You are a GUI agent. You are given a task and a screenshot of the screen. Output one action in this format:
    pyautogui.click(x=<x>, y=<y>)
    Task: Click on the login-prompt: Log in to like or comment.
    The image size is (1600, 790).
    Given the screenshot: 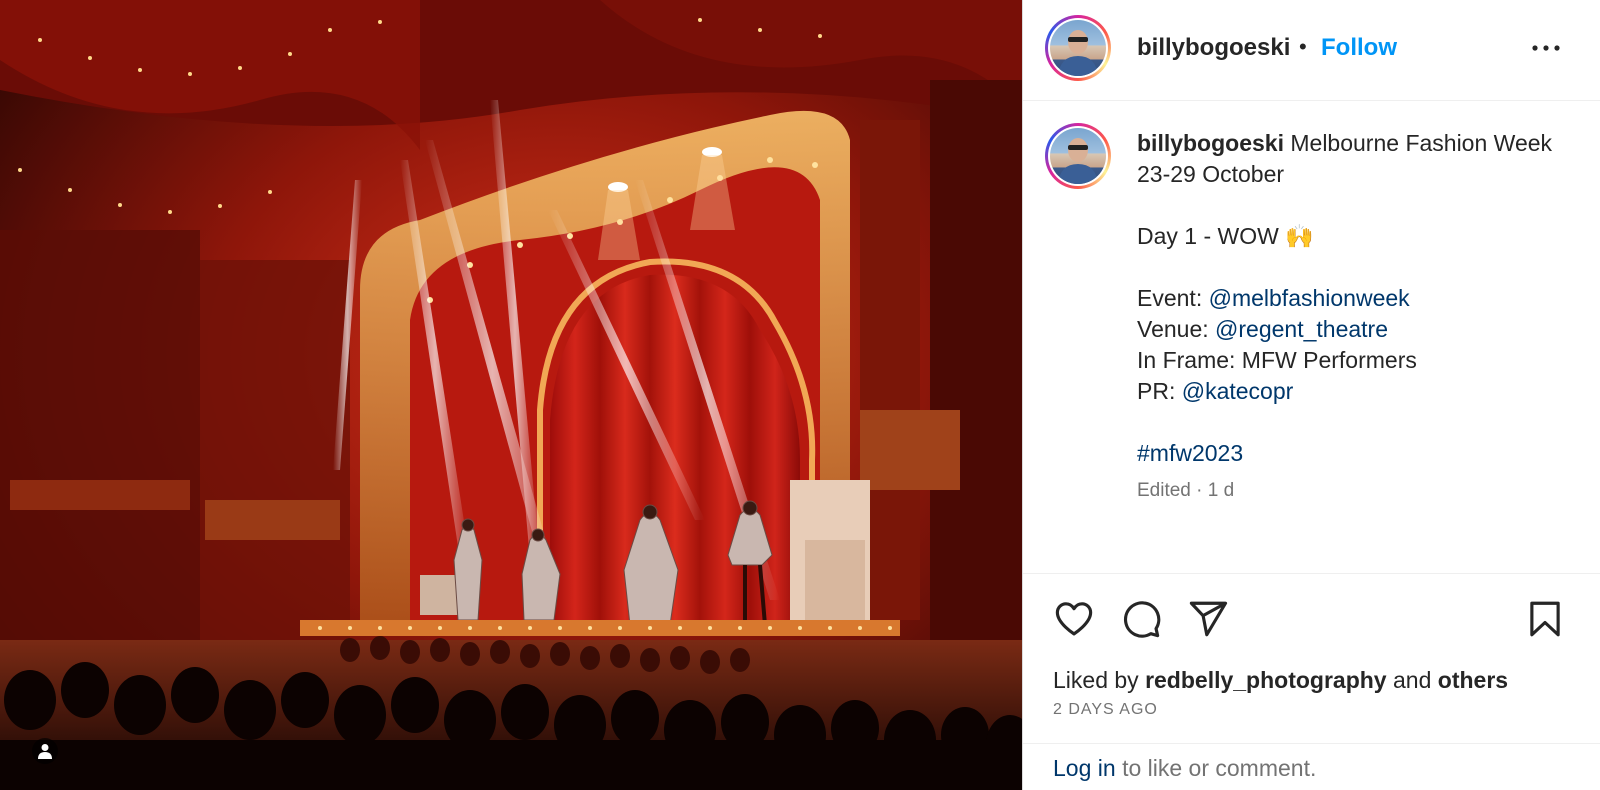 What is the action you would take?
    pyautogui.click(x=1184, y=768)
    